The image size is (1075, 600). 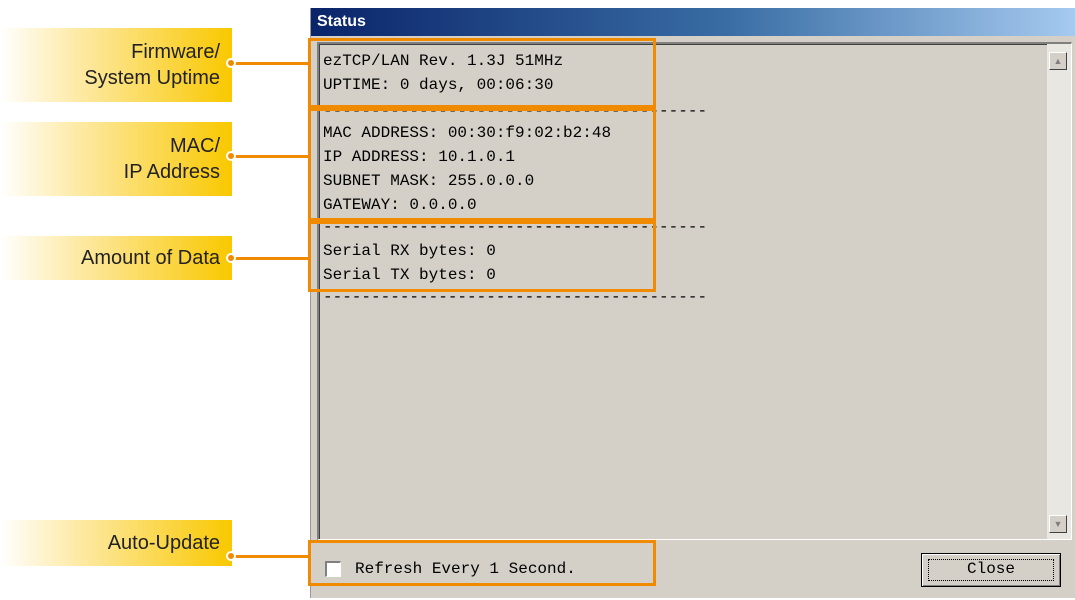 I want to click on close-button: Close, so click(x=991, y=570).